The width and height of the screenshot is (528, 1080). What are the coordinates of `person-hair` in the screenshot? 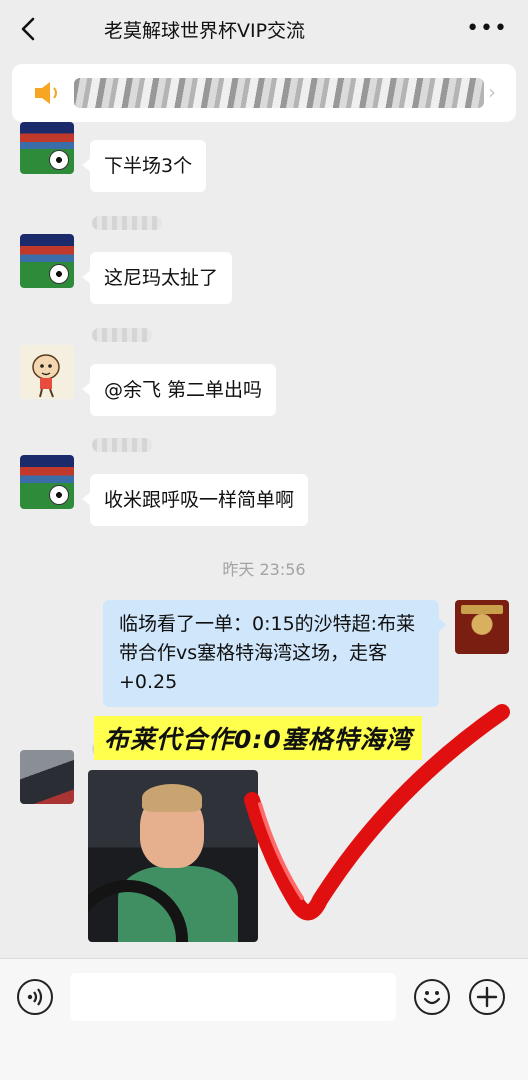 It's located at (172, 798).